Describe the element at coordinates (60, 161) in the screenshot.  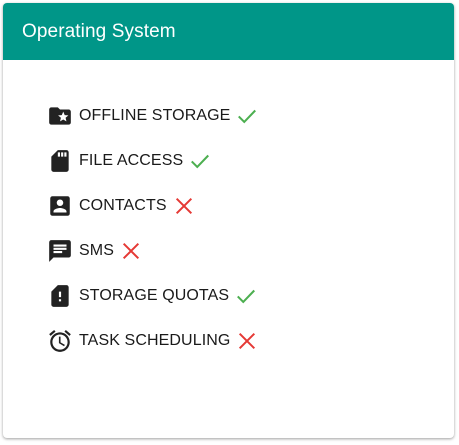
I see `sd-card-icon` at that location.